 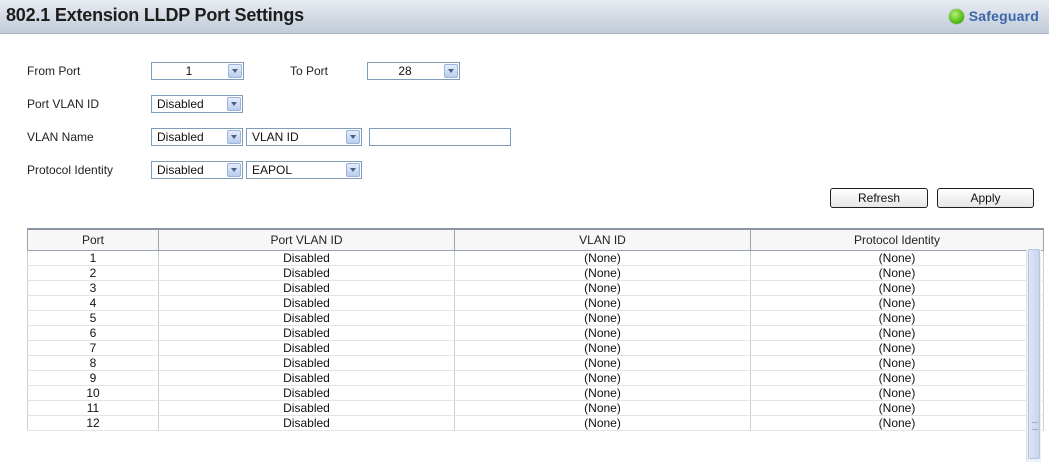 I want to click on safeguard-label: Safeguard, so click(x=1003, y=16).